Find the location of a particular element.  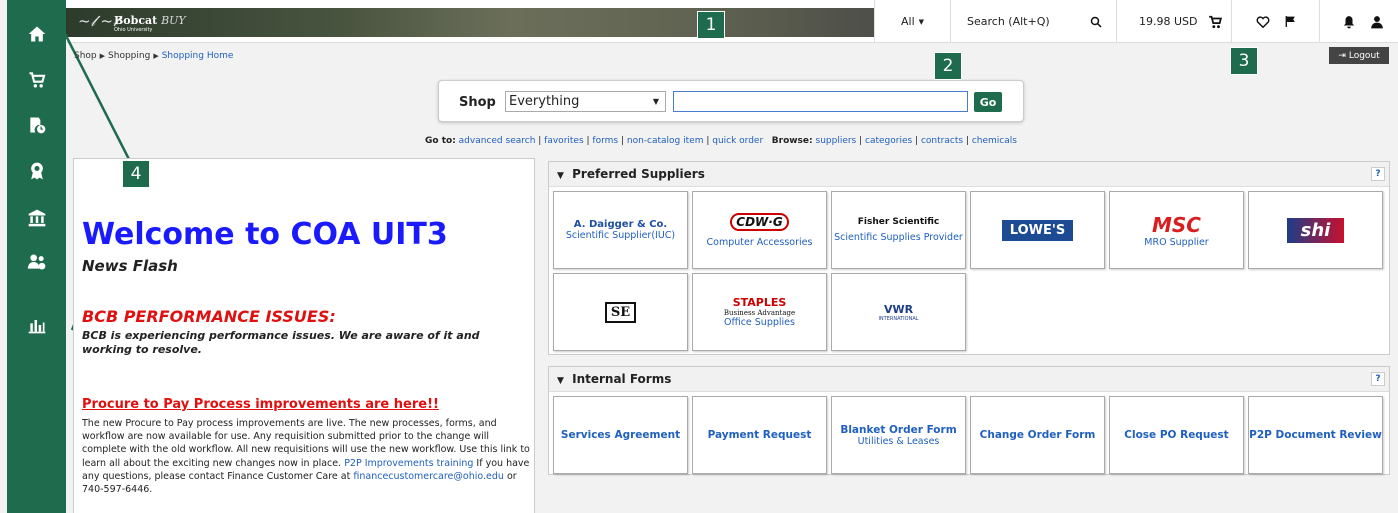

preferred-suppliers-title: Preferred Suppliers is located at coordinates (638, 174).